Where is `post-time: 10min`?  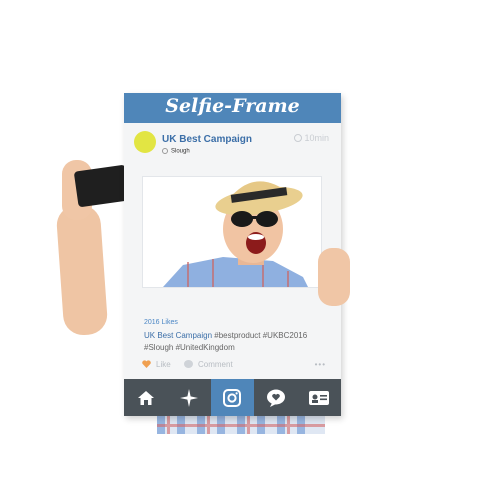
post-time: 10min is located at coordinates (311, 138).